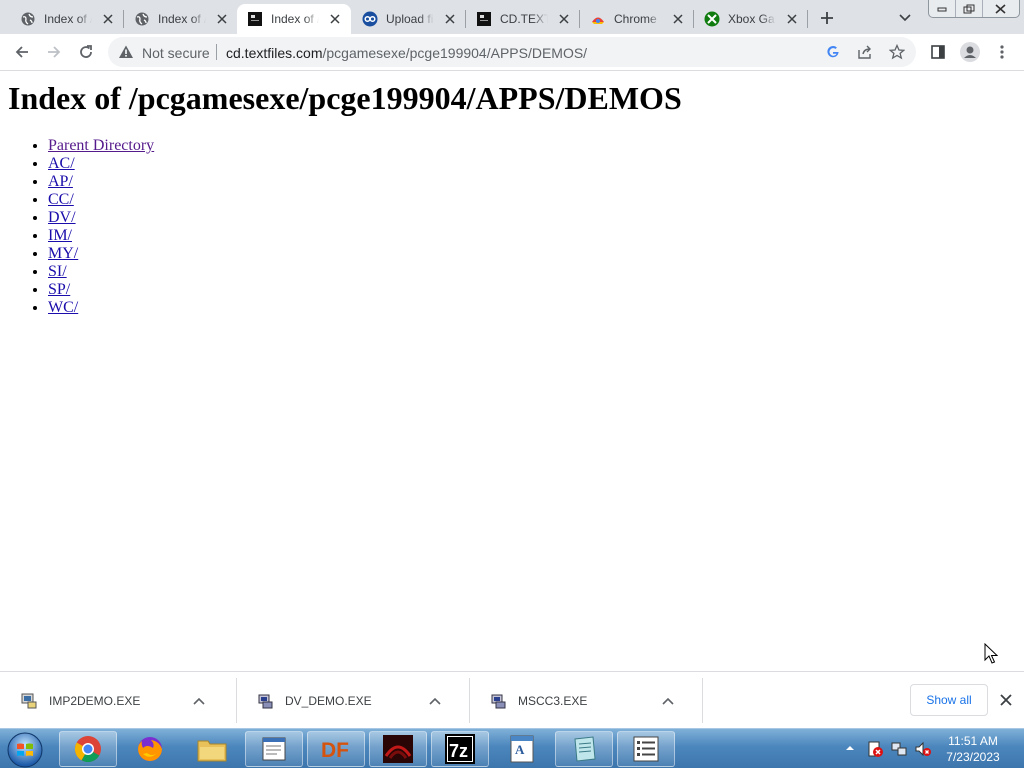 This screenshot has width=1024, height=768. Describe the element at coordinates (1001, 8) in the screenshot. I see `close-window-button` at that location.